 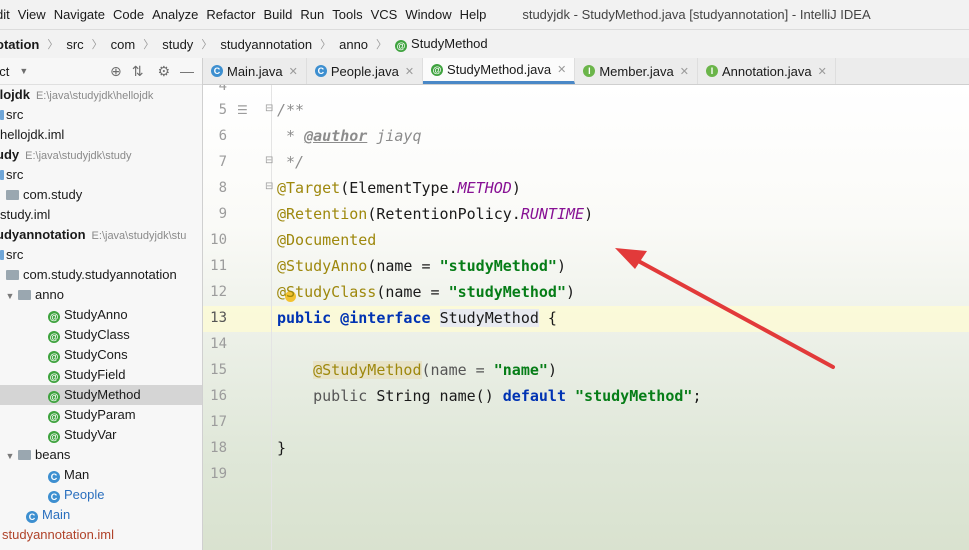 What do you see at coordinates (101, 475) in the screenshot?
I see `tree-item: C Man` at bounding box center [101, 475].